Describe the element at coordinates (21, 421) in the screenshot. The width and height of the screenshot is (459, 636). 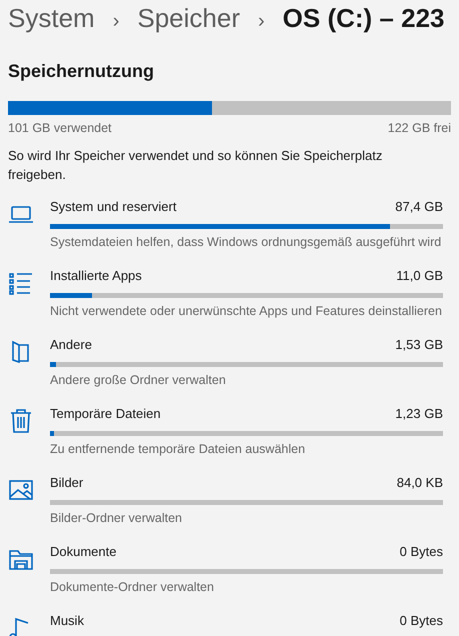
I see `trash-icon` at that location.